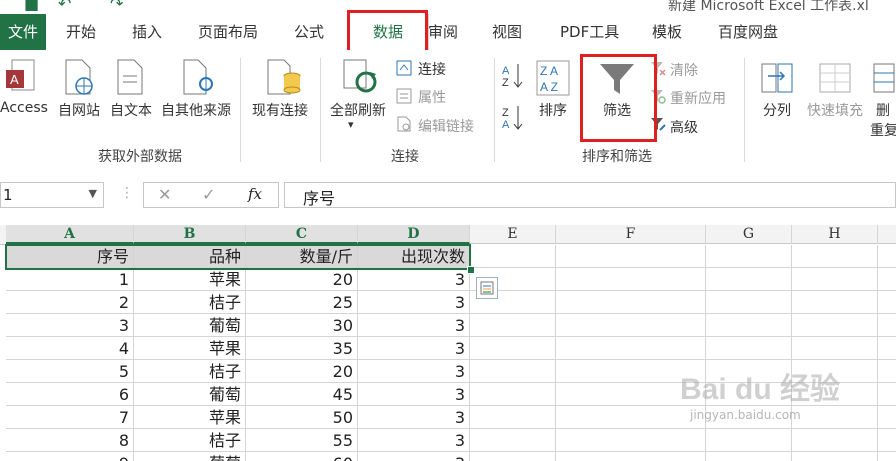 The width and height of the screenshot is (896, 461). What do you see at coordinates (631, 234) in the screenshot?
I see `column-header-f: F` at bounding box center [631, 234].